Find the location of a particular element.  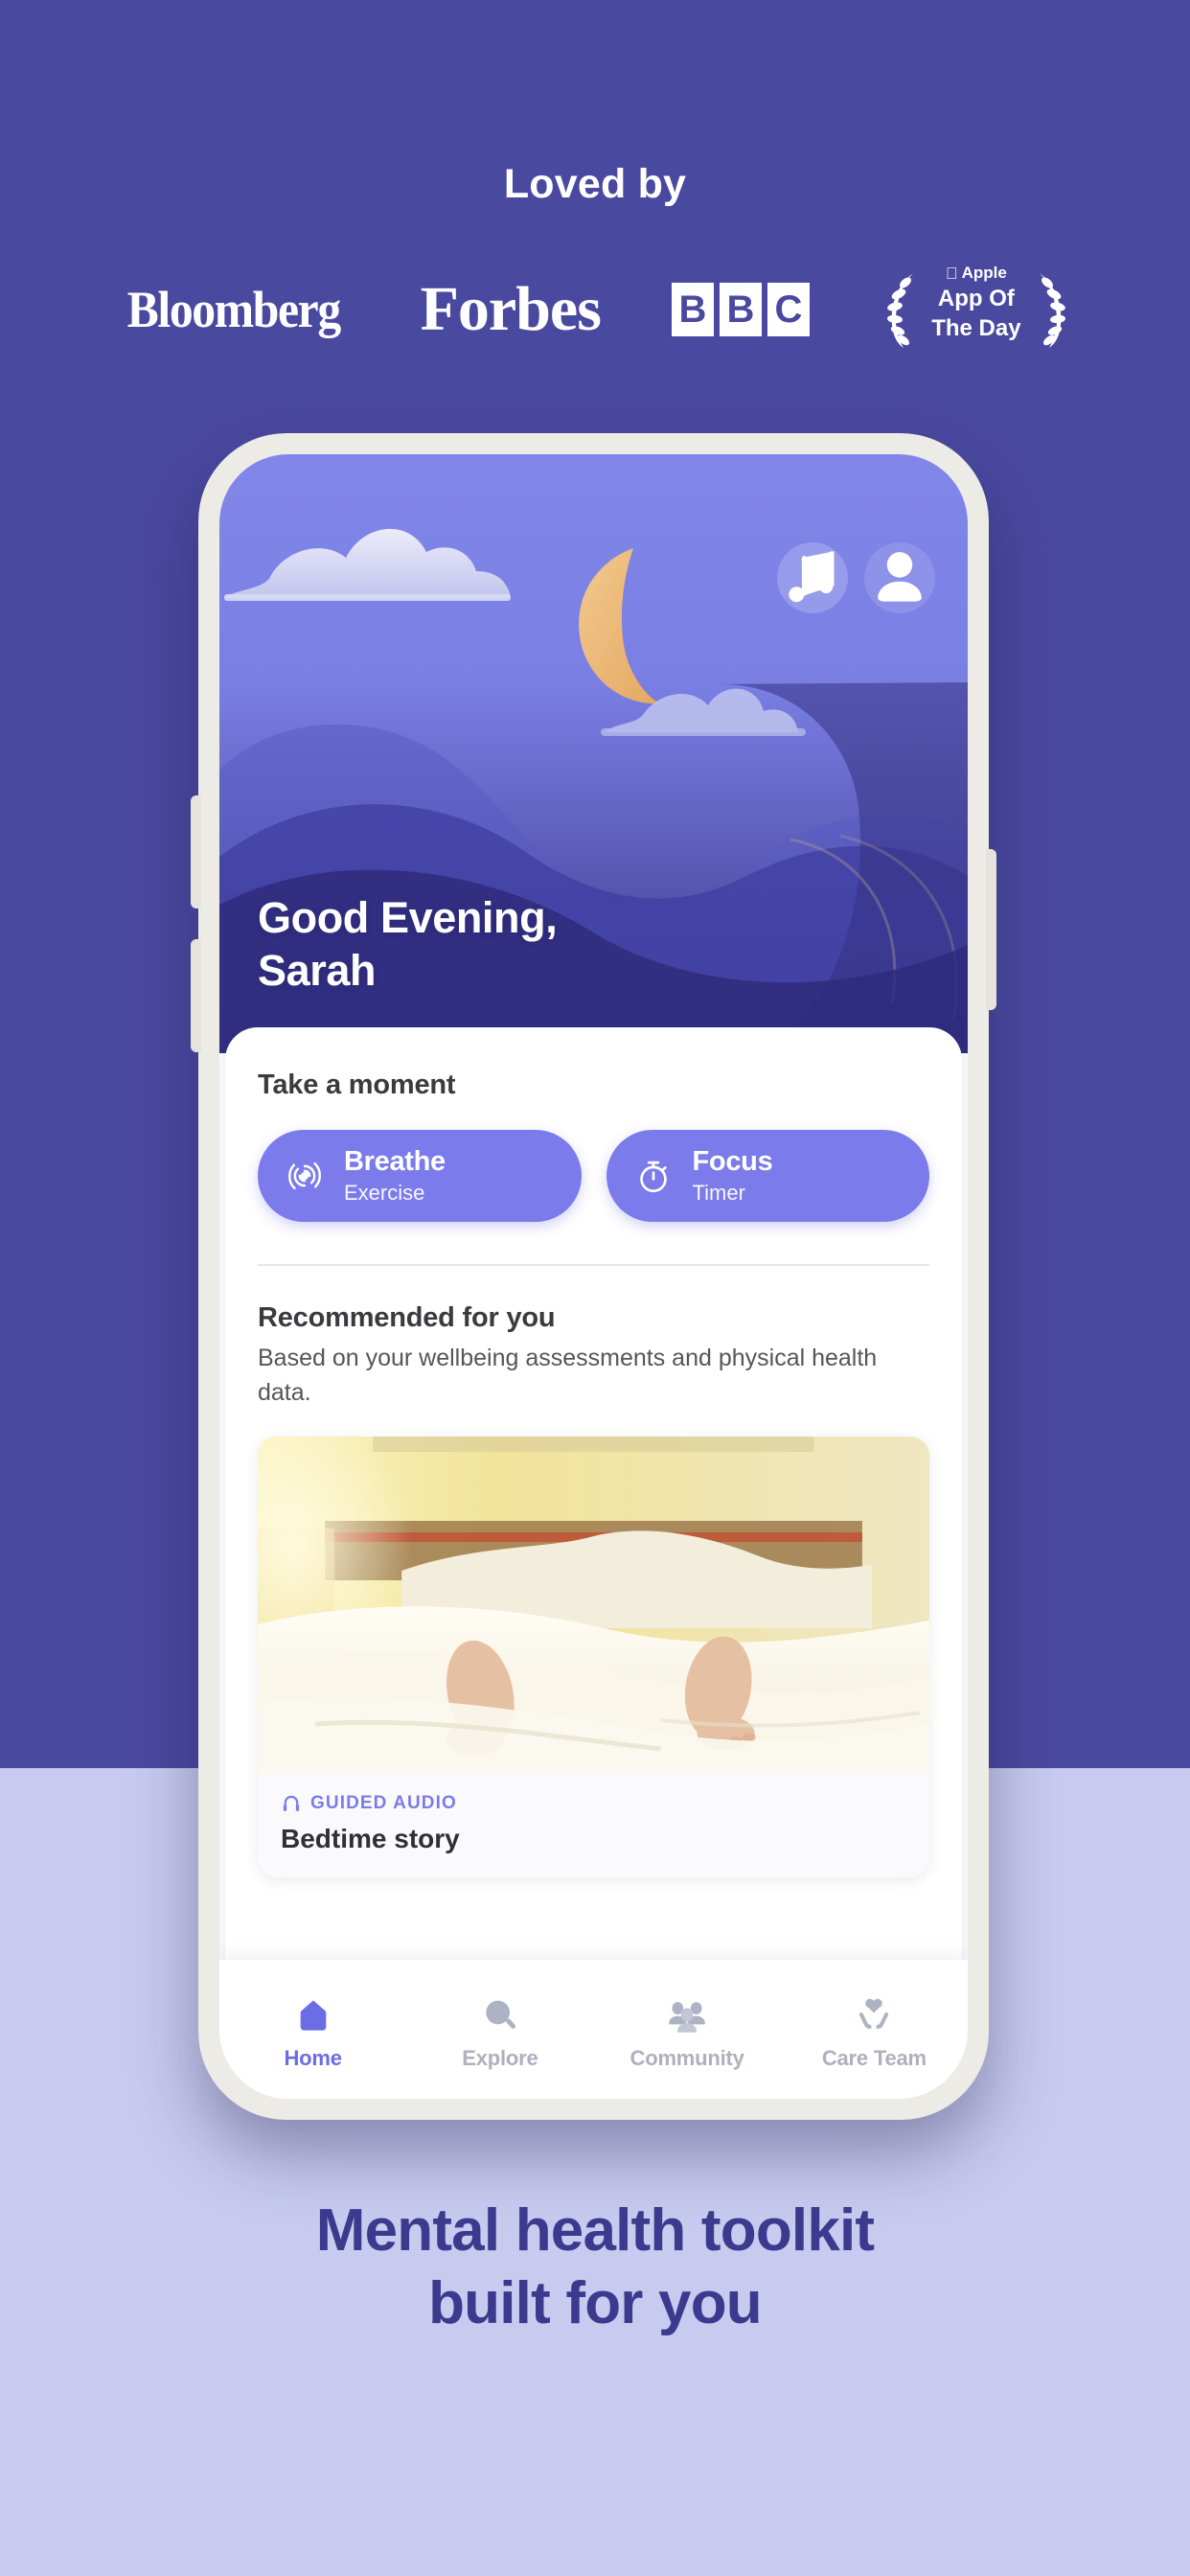

apple-badge-text:  Apple App Of The Day is located at coordinates (977, 299).